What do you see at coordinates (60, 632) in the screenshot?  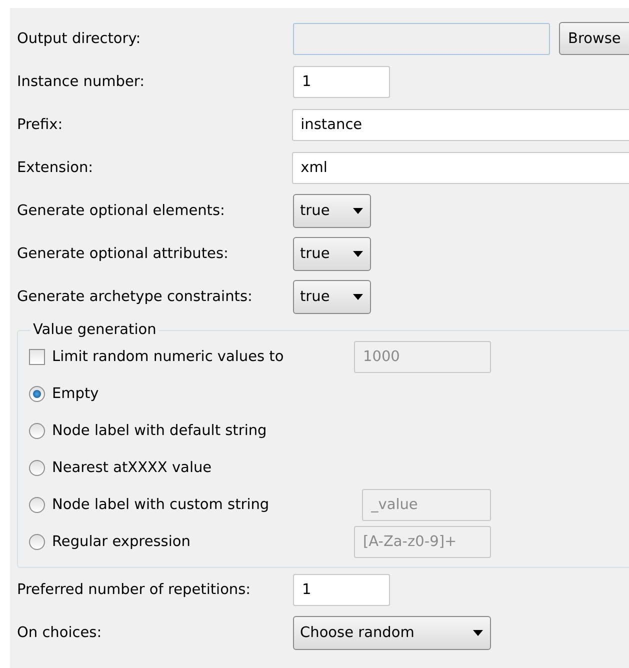 I see `field-label: On choices:` at bounding box center [60, 632].